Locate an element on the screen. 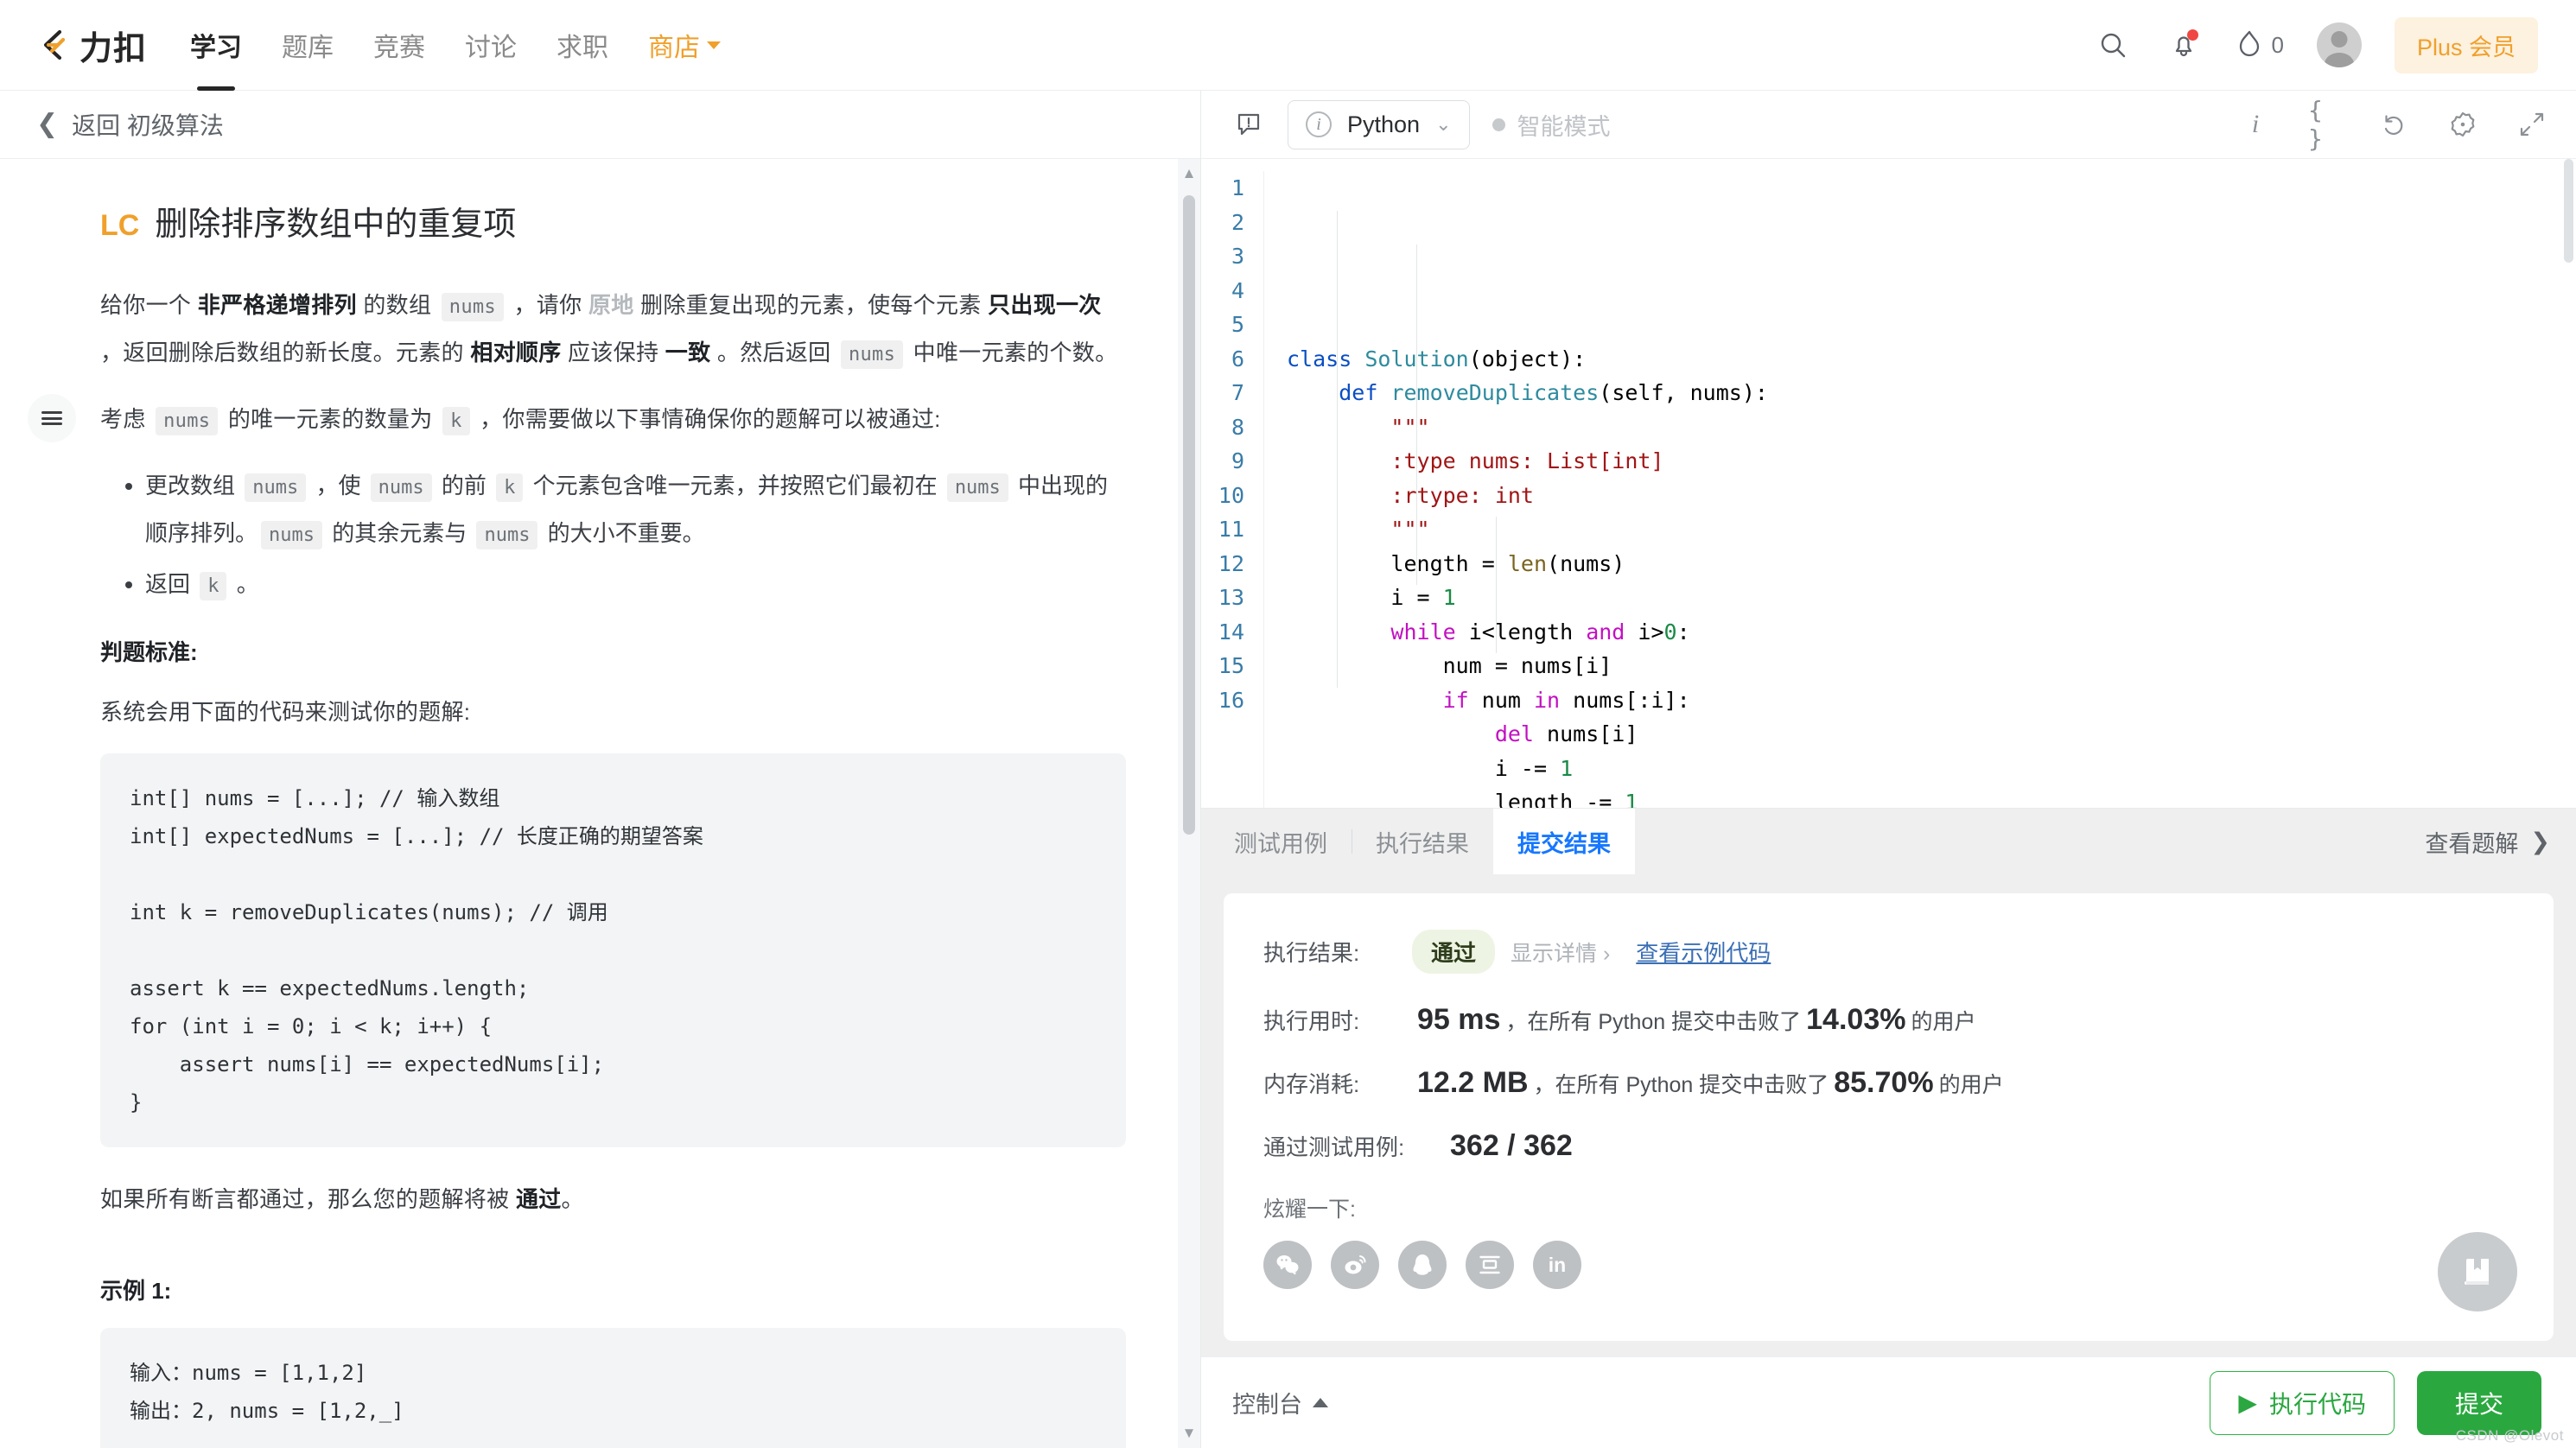 This screenshot has width=2576, height=1448. testcase-row: 通过测试用例: 362 / 362 is located at coordinates (1888, 1146).